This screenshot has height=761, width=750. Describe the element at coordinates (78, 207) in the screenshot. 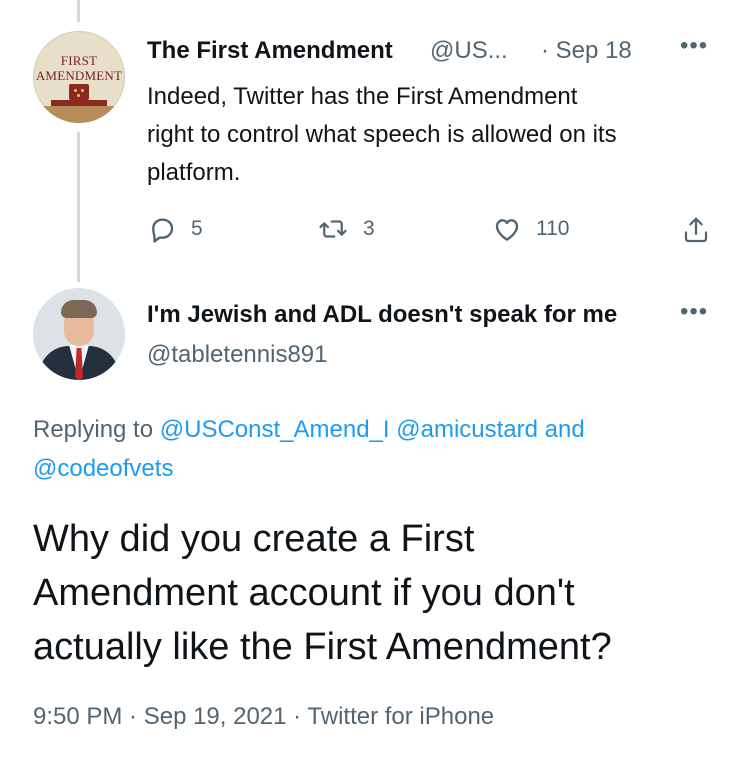

I see `thread-line-connector` at that location.